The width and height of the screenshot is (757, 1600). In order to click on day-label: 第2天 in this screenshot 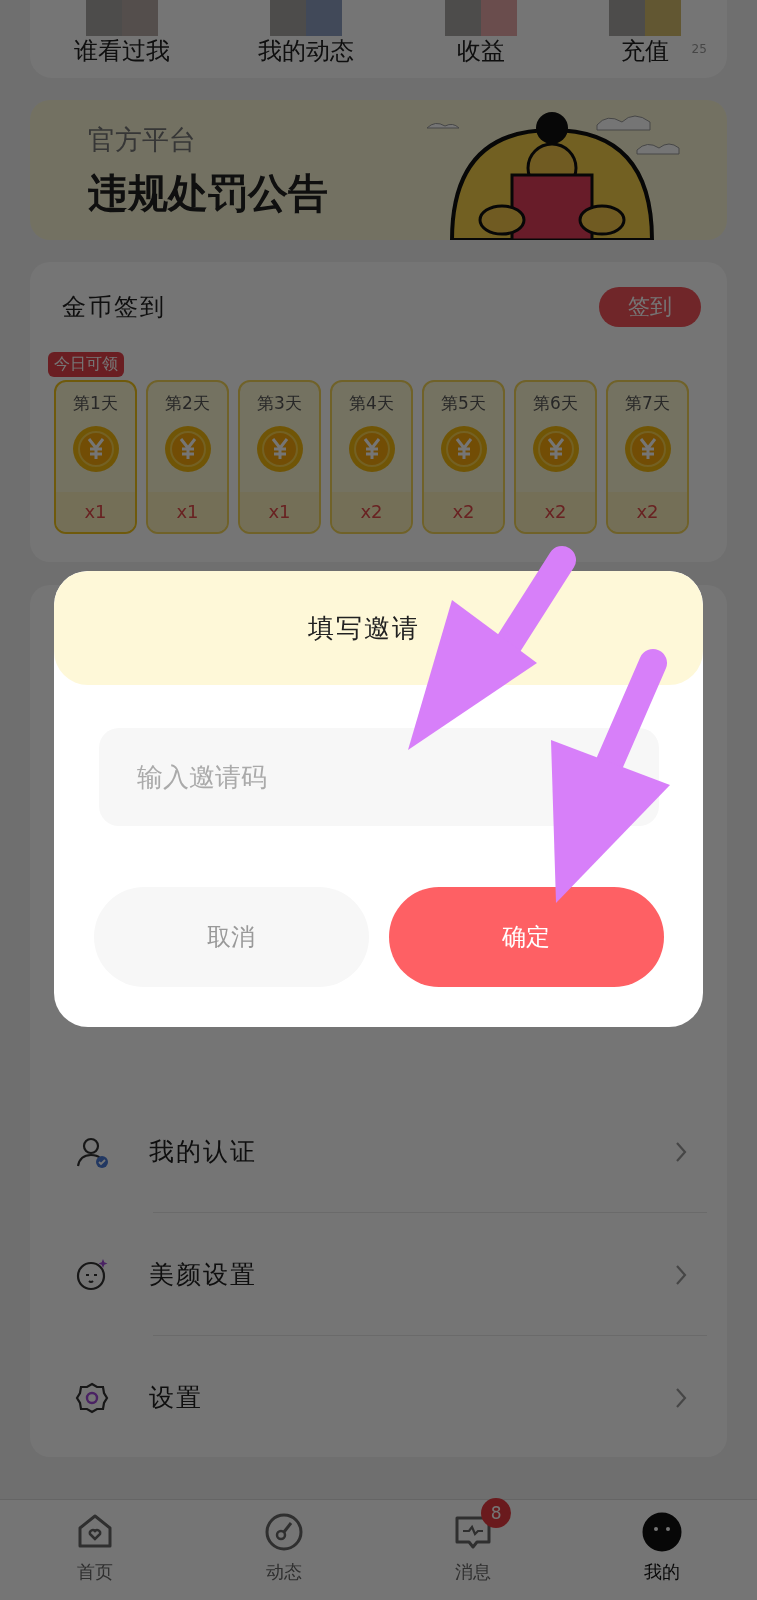, I will do `click(187, 403)`.